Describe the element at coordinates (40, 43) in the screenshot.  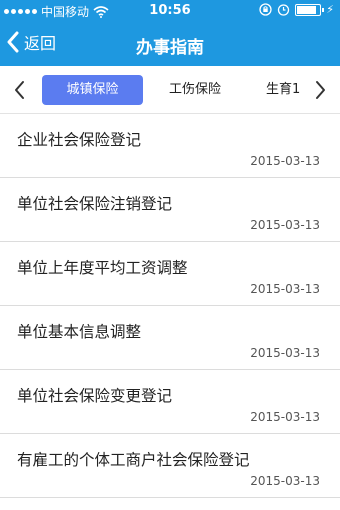
I see `back-label: 返回` at that location.